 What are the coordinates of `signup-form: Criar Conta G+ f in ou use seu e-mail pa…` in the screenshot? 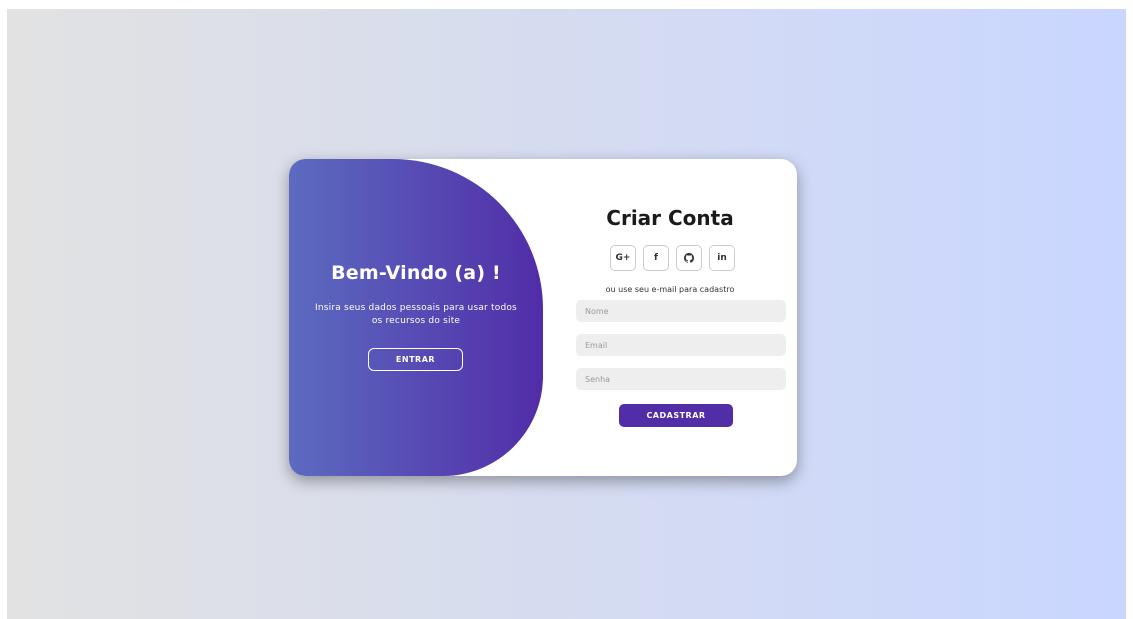 It's located at (670, 317).